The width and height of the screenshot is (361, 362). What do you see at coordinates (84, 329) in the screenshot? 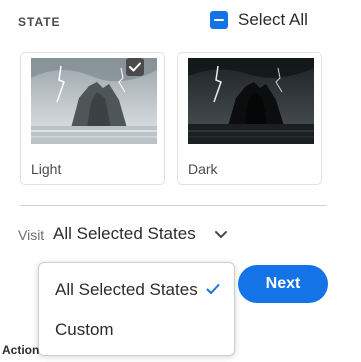
I see `option-label: Custom` at bounding box center [84, 329].